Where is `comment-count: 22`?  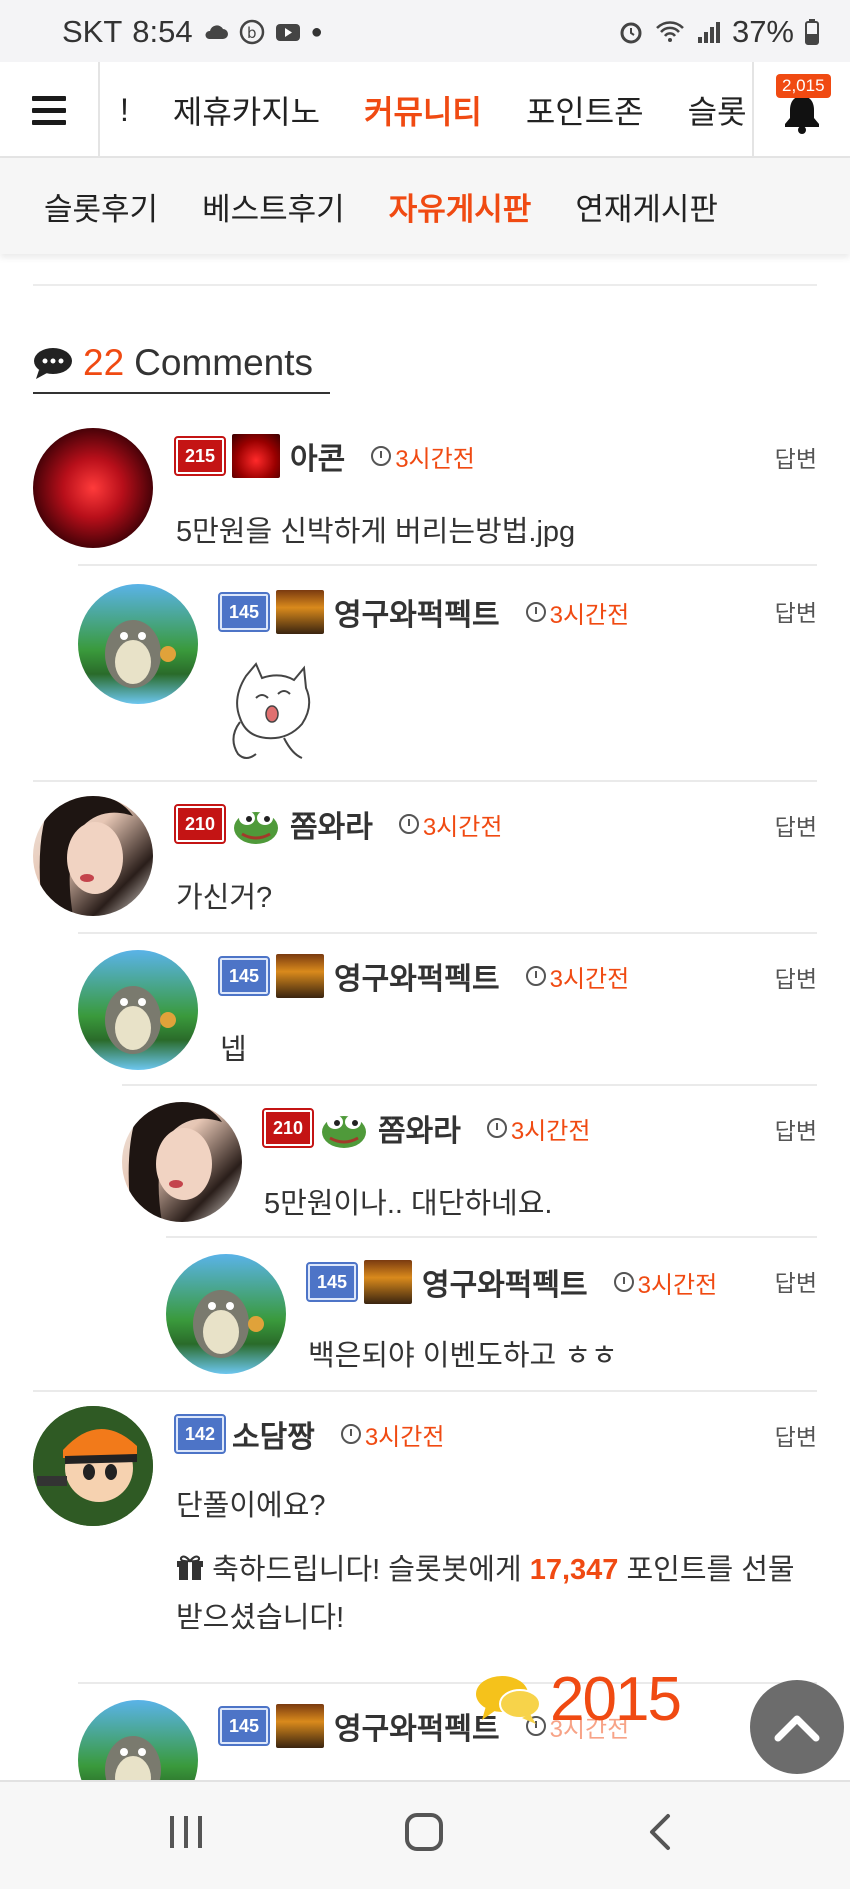 comment-count: 22 is located at coordinates (104, 362).